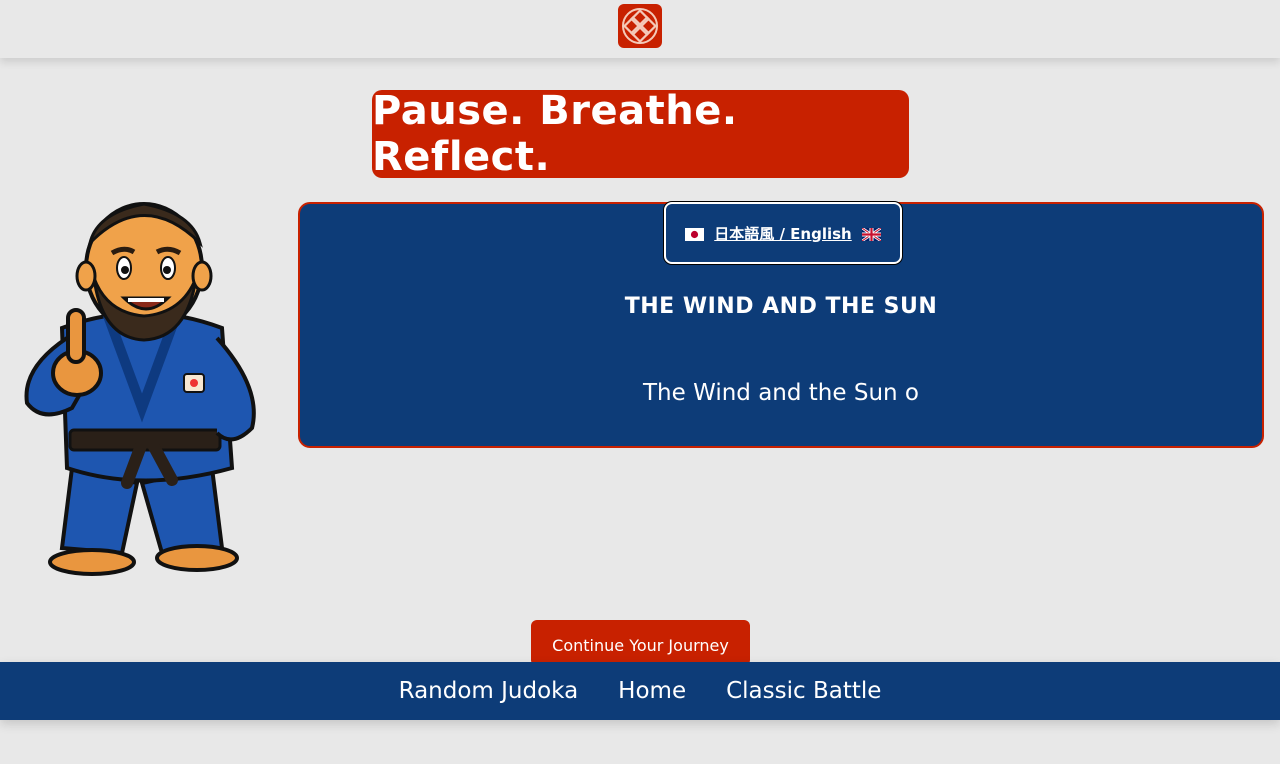 Image resolution: width=1280 pixels, height=764 pixels. I want to click on bottom-navigation: Random Judoka Home Classic Battle, so click(640, 691).